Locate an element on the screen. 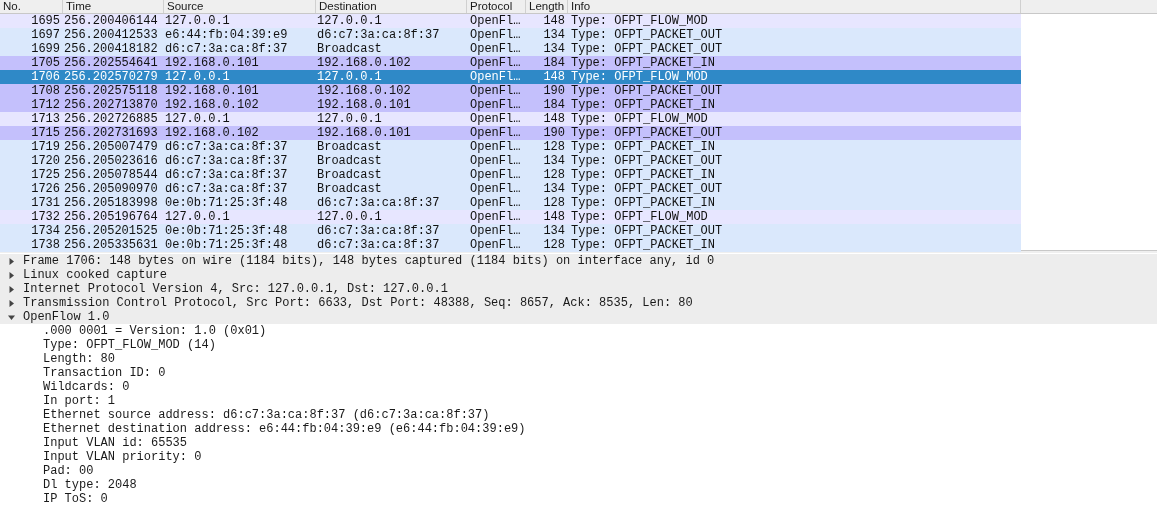  packet-row: 1719 256.205007479 d6:c7:3a:ca:8f:37 Broadcast OpenFl… 128 Type: OFPT_PACKET_IN is located at coordinates (510, 147).